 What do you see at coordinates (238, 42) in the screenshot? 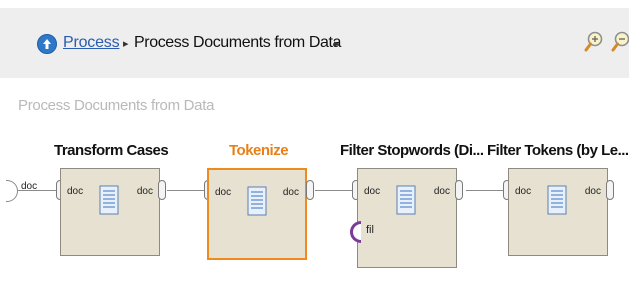
I see `breadcrumb-current: Process Documents from Data` at bounding box center [238, 42].